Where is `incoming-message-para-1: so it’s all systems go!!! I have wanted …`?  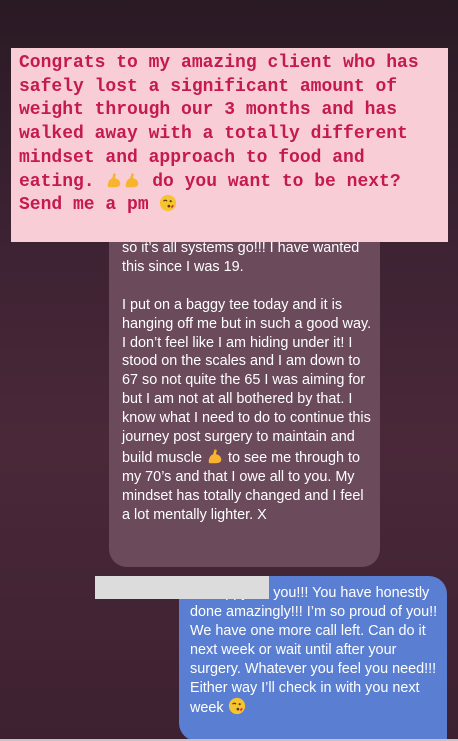 incoming-message-para-1: so it’s all systems go!!! I have wanted … is located at coordinates (241, 257).